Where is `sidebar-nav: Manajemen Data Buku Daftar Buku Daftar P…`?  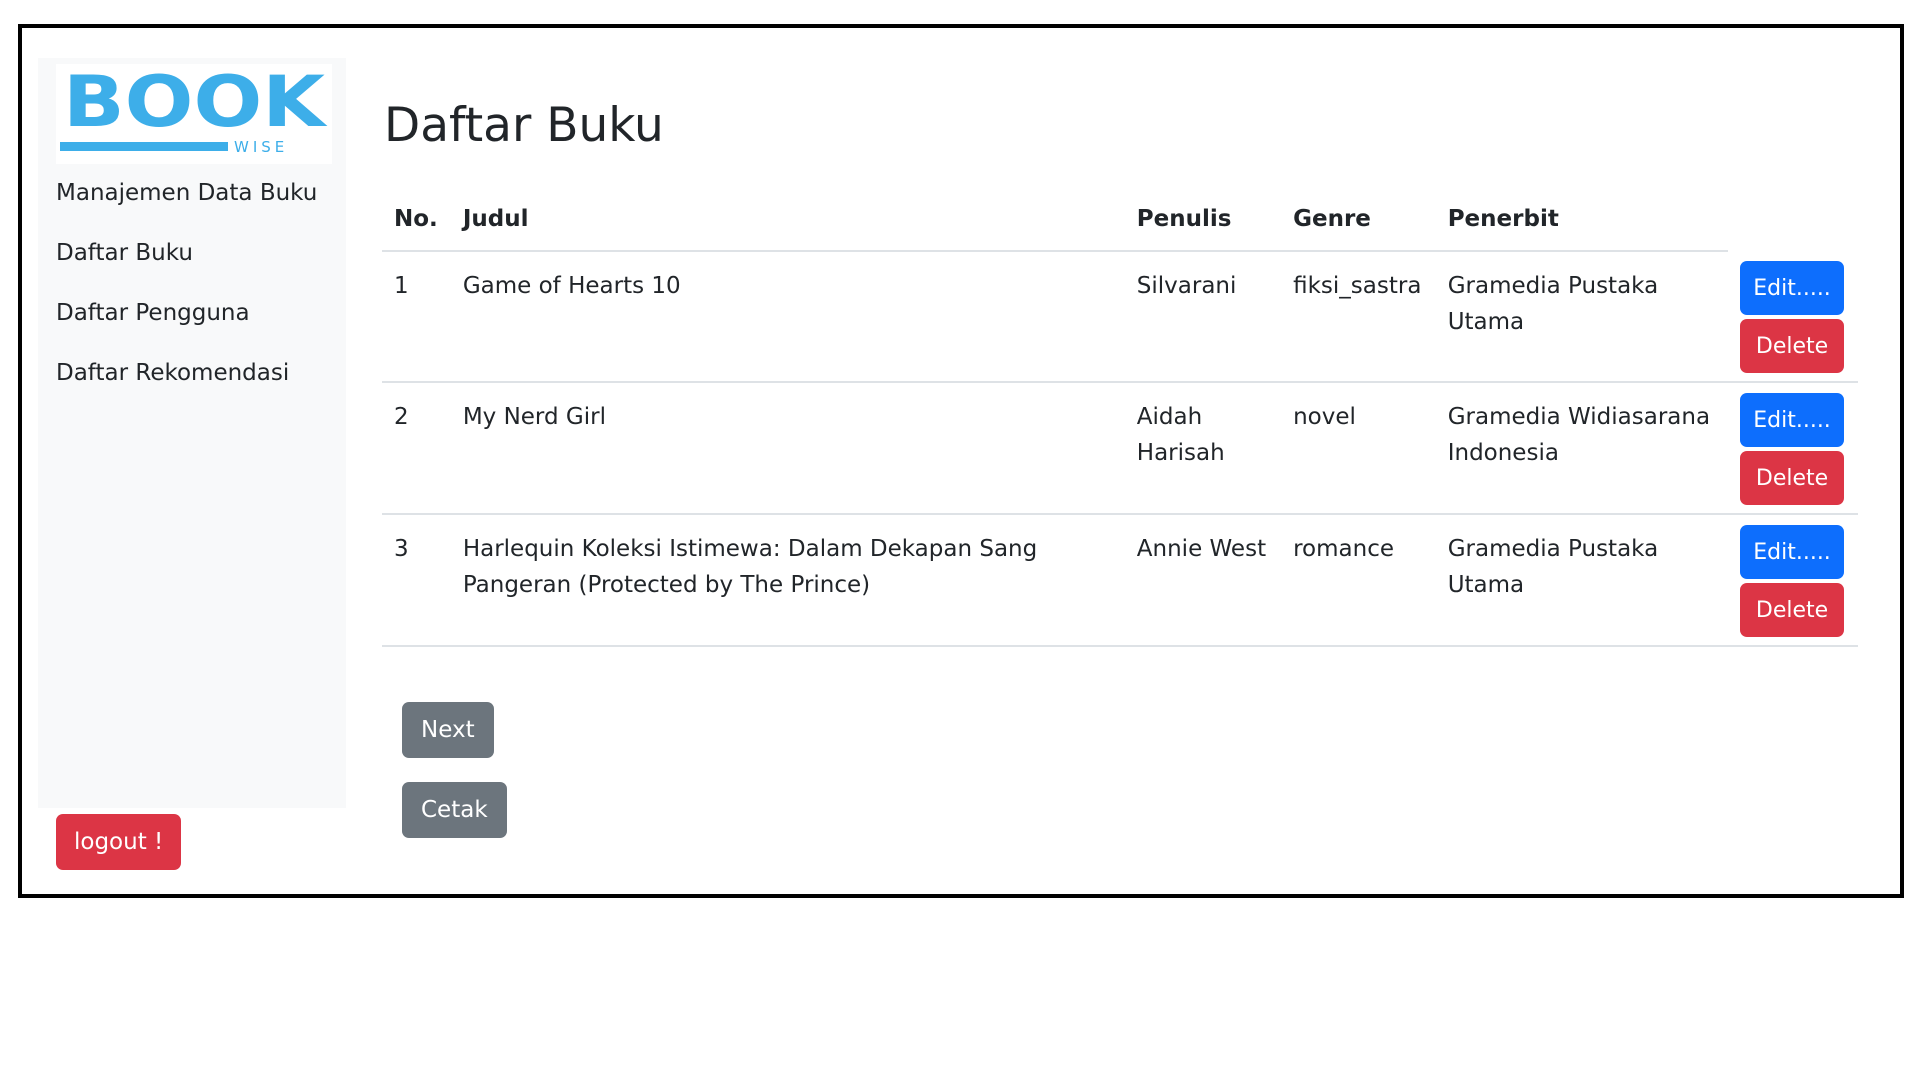 sidebar-nav: Manajemen Data Buku Daftar Buku Daftar P… is located at coordinates (186, 298).